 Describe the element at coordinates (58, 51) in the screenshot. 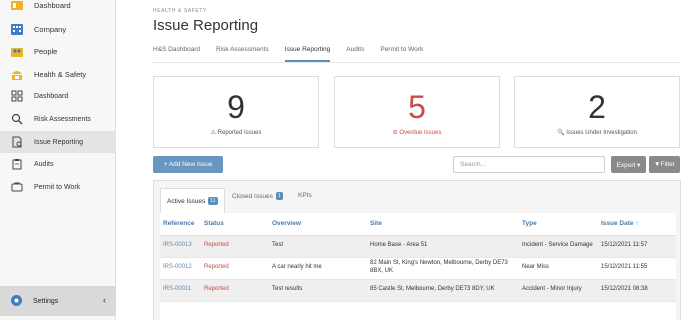

I see `sidebar-item-people: People` at that location.